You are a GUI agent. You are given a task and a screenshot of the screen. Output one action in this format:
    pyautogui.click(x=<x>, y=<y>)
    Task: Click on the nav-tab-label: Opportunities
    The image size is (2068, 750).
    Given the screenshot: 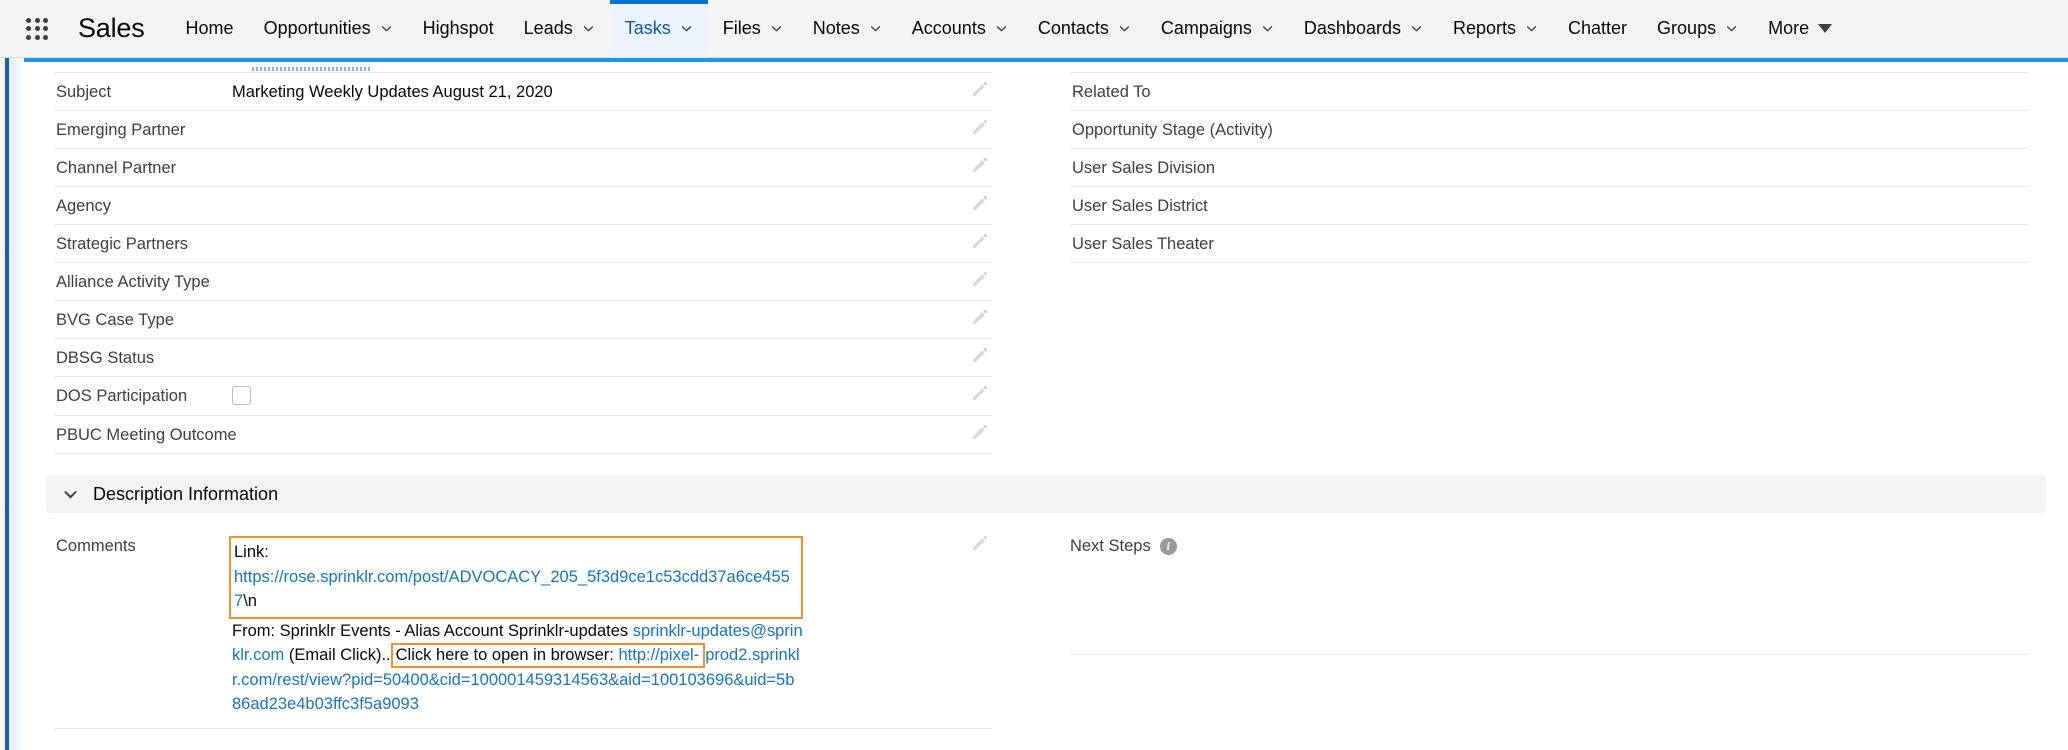 What is the action you would take?
    pyautogui.click(x=317, y=28)
    